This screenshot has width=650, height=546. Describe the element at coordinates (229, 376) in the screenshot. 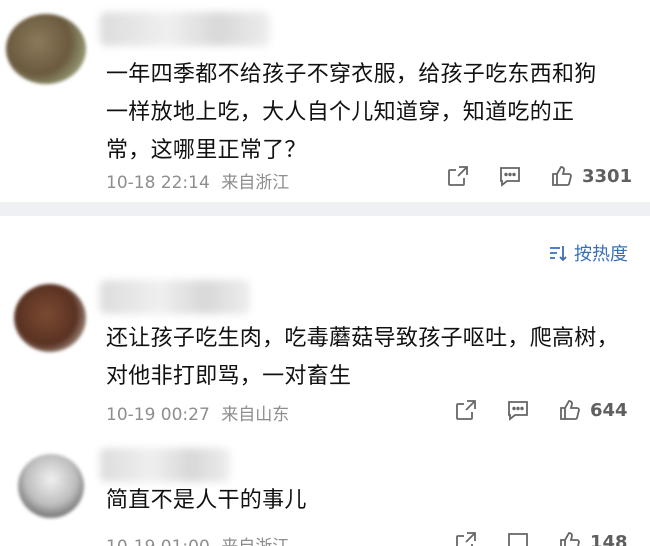

I see `comment-line: 对他非打即骂，一对畜生` at that location.